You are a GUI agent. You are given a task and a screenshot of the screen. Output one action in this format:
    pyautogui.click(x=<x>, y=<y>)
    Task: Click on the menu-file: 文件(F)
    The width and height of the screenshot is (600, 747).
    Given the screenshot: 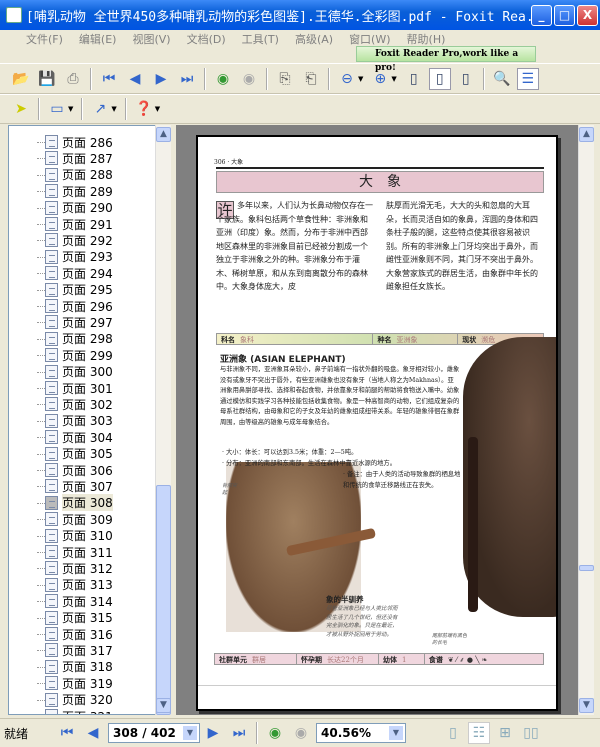 What is the action you would take?
    pyautogui.click(x=44, y=39)
    